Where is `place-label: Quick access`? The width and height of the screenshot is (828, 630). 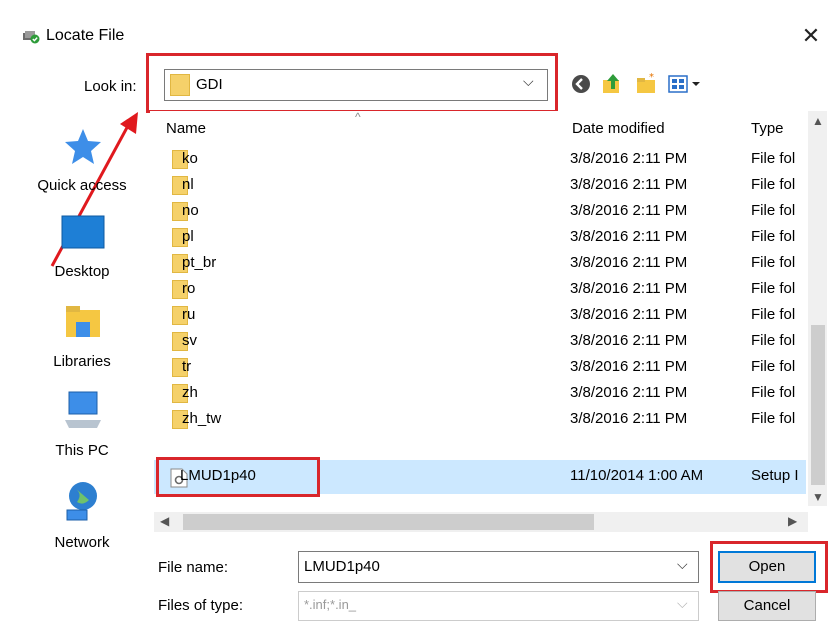
place-label: Quick access is located at coordinates (82, 185).